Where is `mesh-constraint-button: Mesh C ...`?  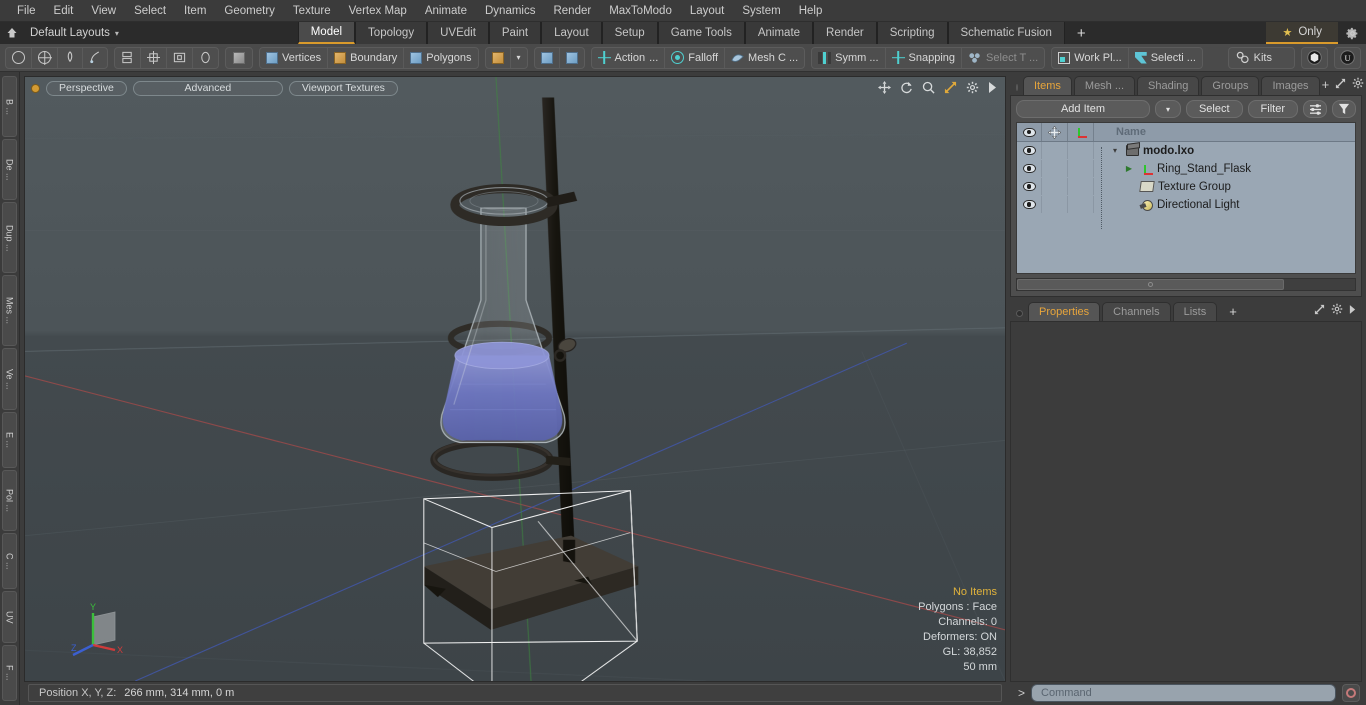 mesh-constraint-button: Mesh C ... is located at coordinates (764, 58).